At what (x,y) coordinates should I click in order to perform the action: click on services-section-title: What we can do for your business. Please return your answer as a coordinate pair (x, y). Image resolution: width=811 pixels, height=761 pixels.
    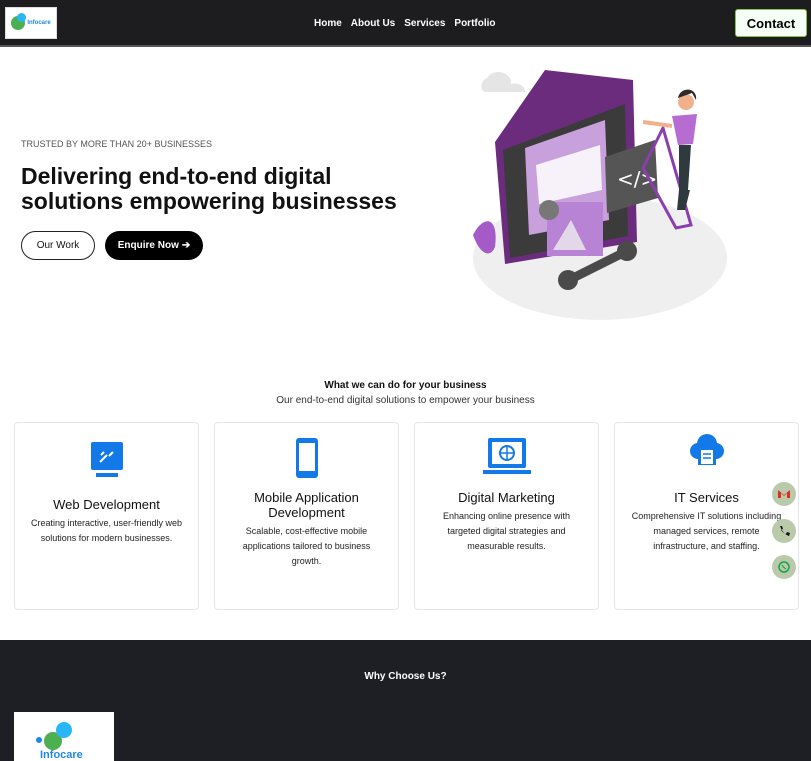
    Looking at the image, I should click on (405, 385).